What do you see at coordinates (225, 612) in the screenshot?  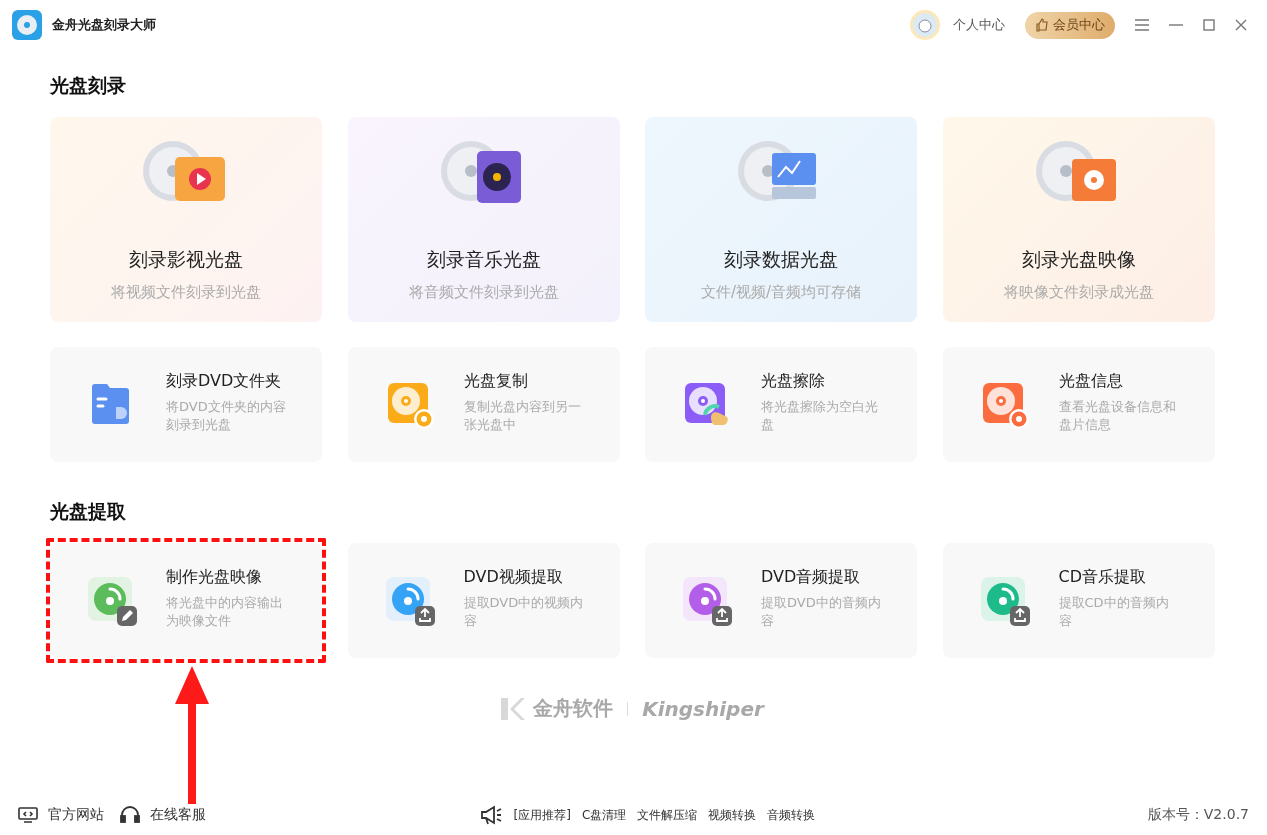 I see `card-description: 将光盘中的内容输出为映像文件` at bounding box center [225, 612].